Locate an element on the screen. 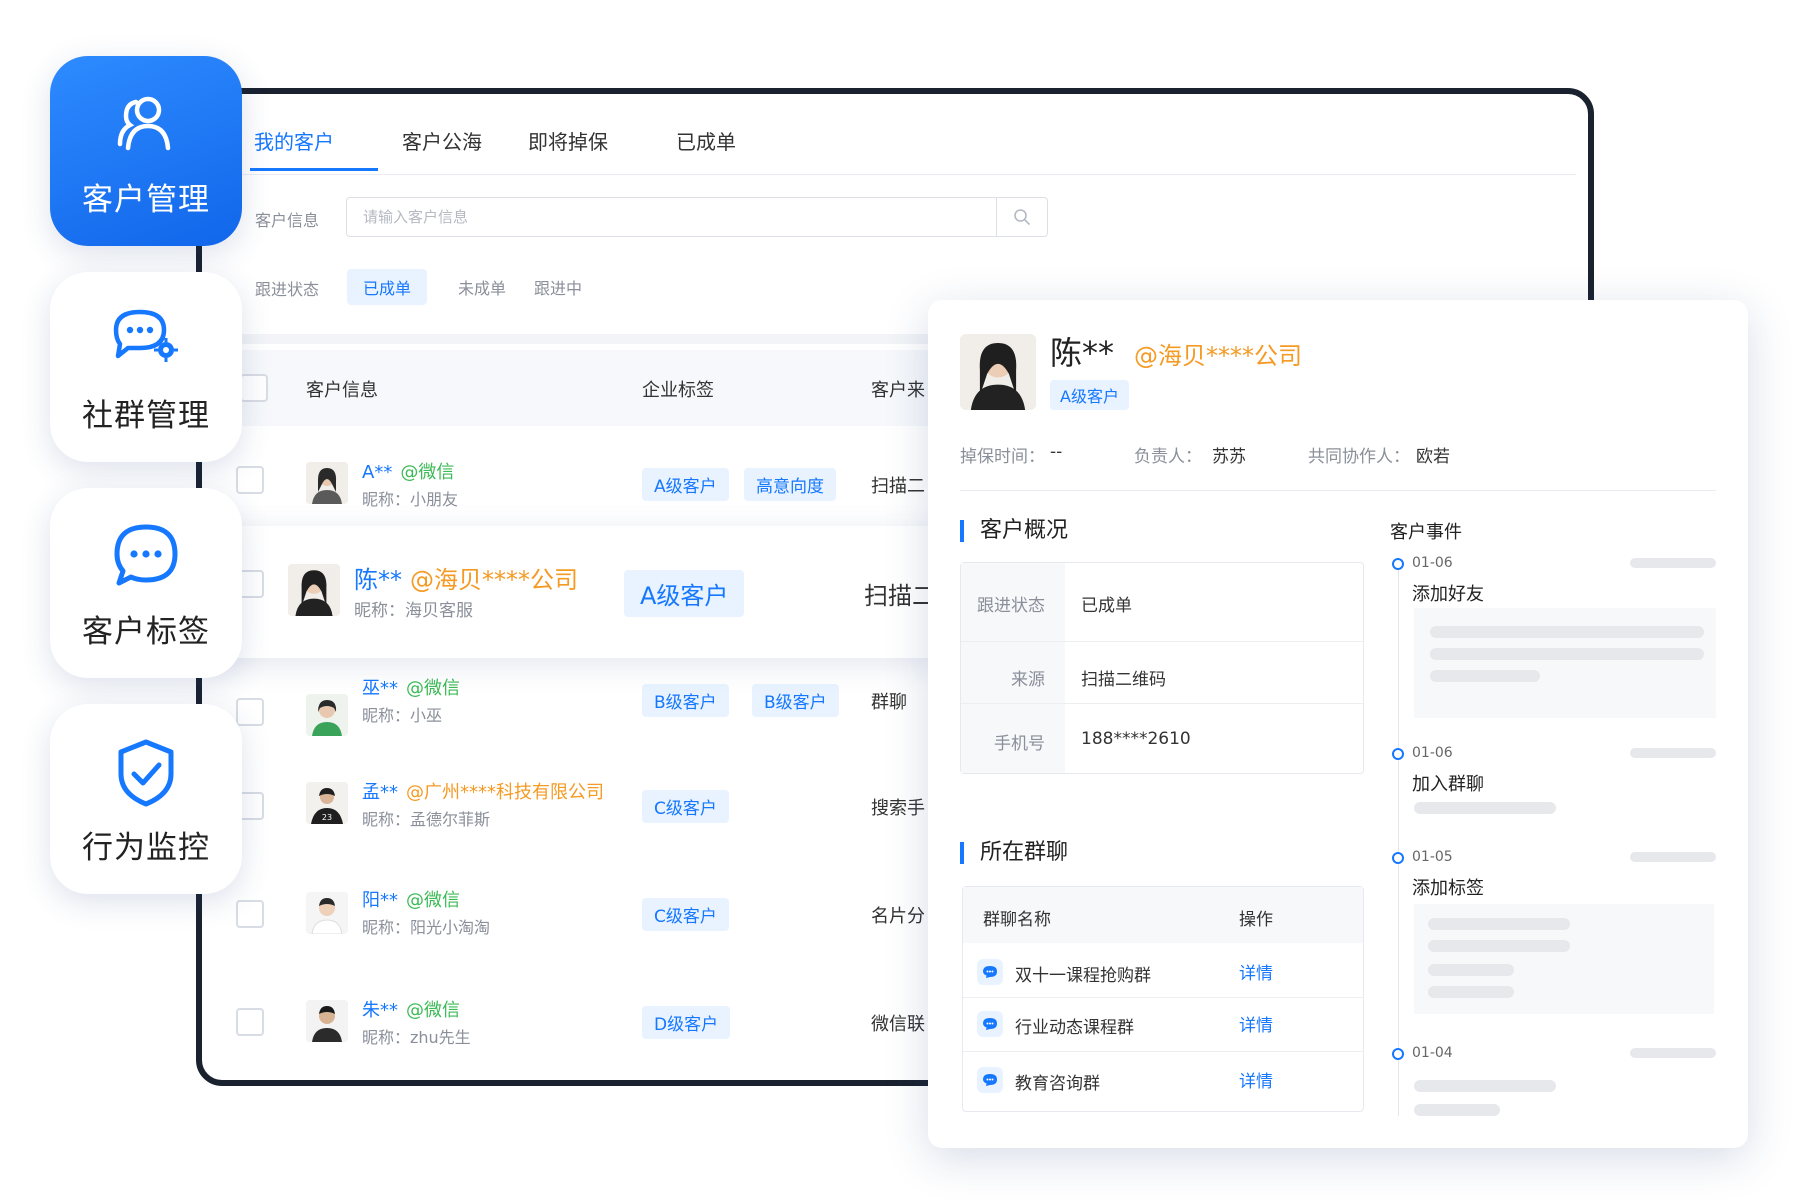  nav-label: 社群管理 is located at coordinates (146, 416).